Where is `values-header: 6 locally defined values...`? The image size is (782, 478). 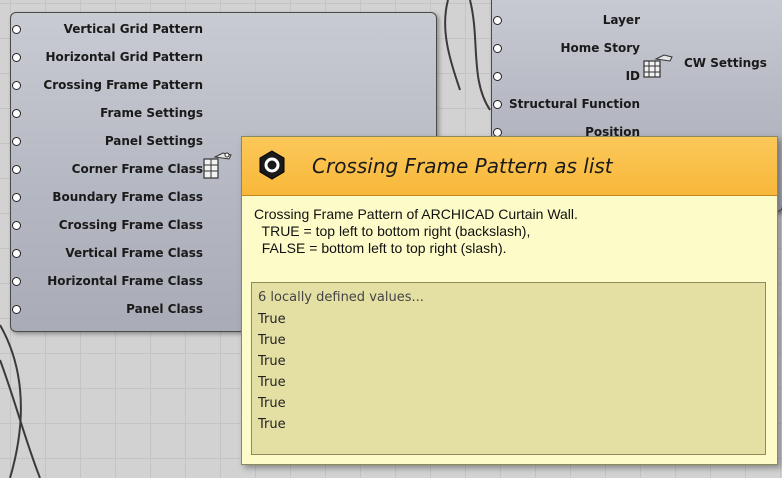
values-header: 6 locally defined values... is located at coordinates (341, 297).